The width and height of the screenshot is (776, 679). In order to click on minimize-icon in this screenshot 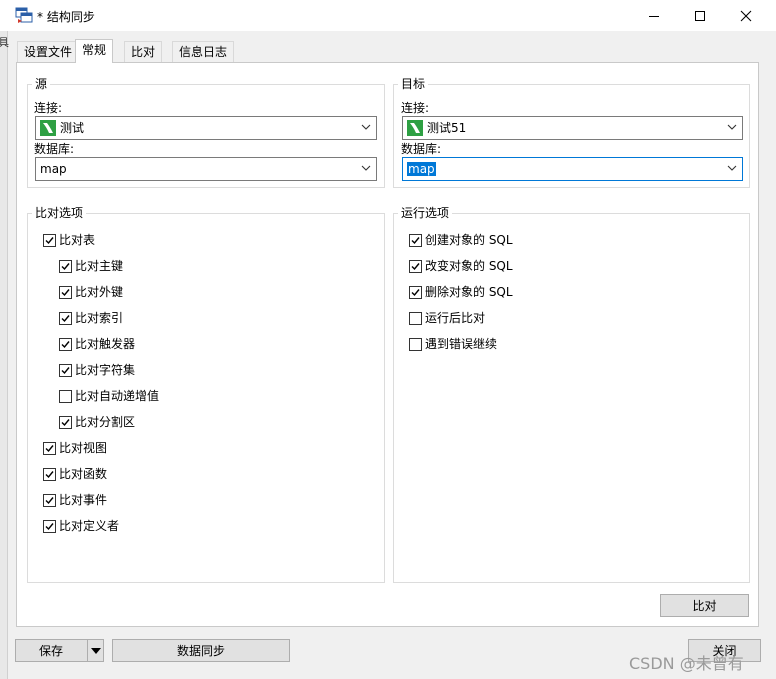, I will do `click(654, 16)`.